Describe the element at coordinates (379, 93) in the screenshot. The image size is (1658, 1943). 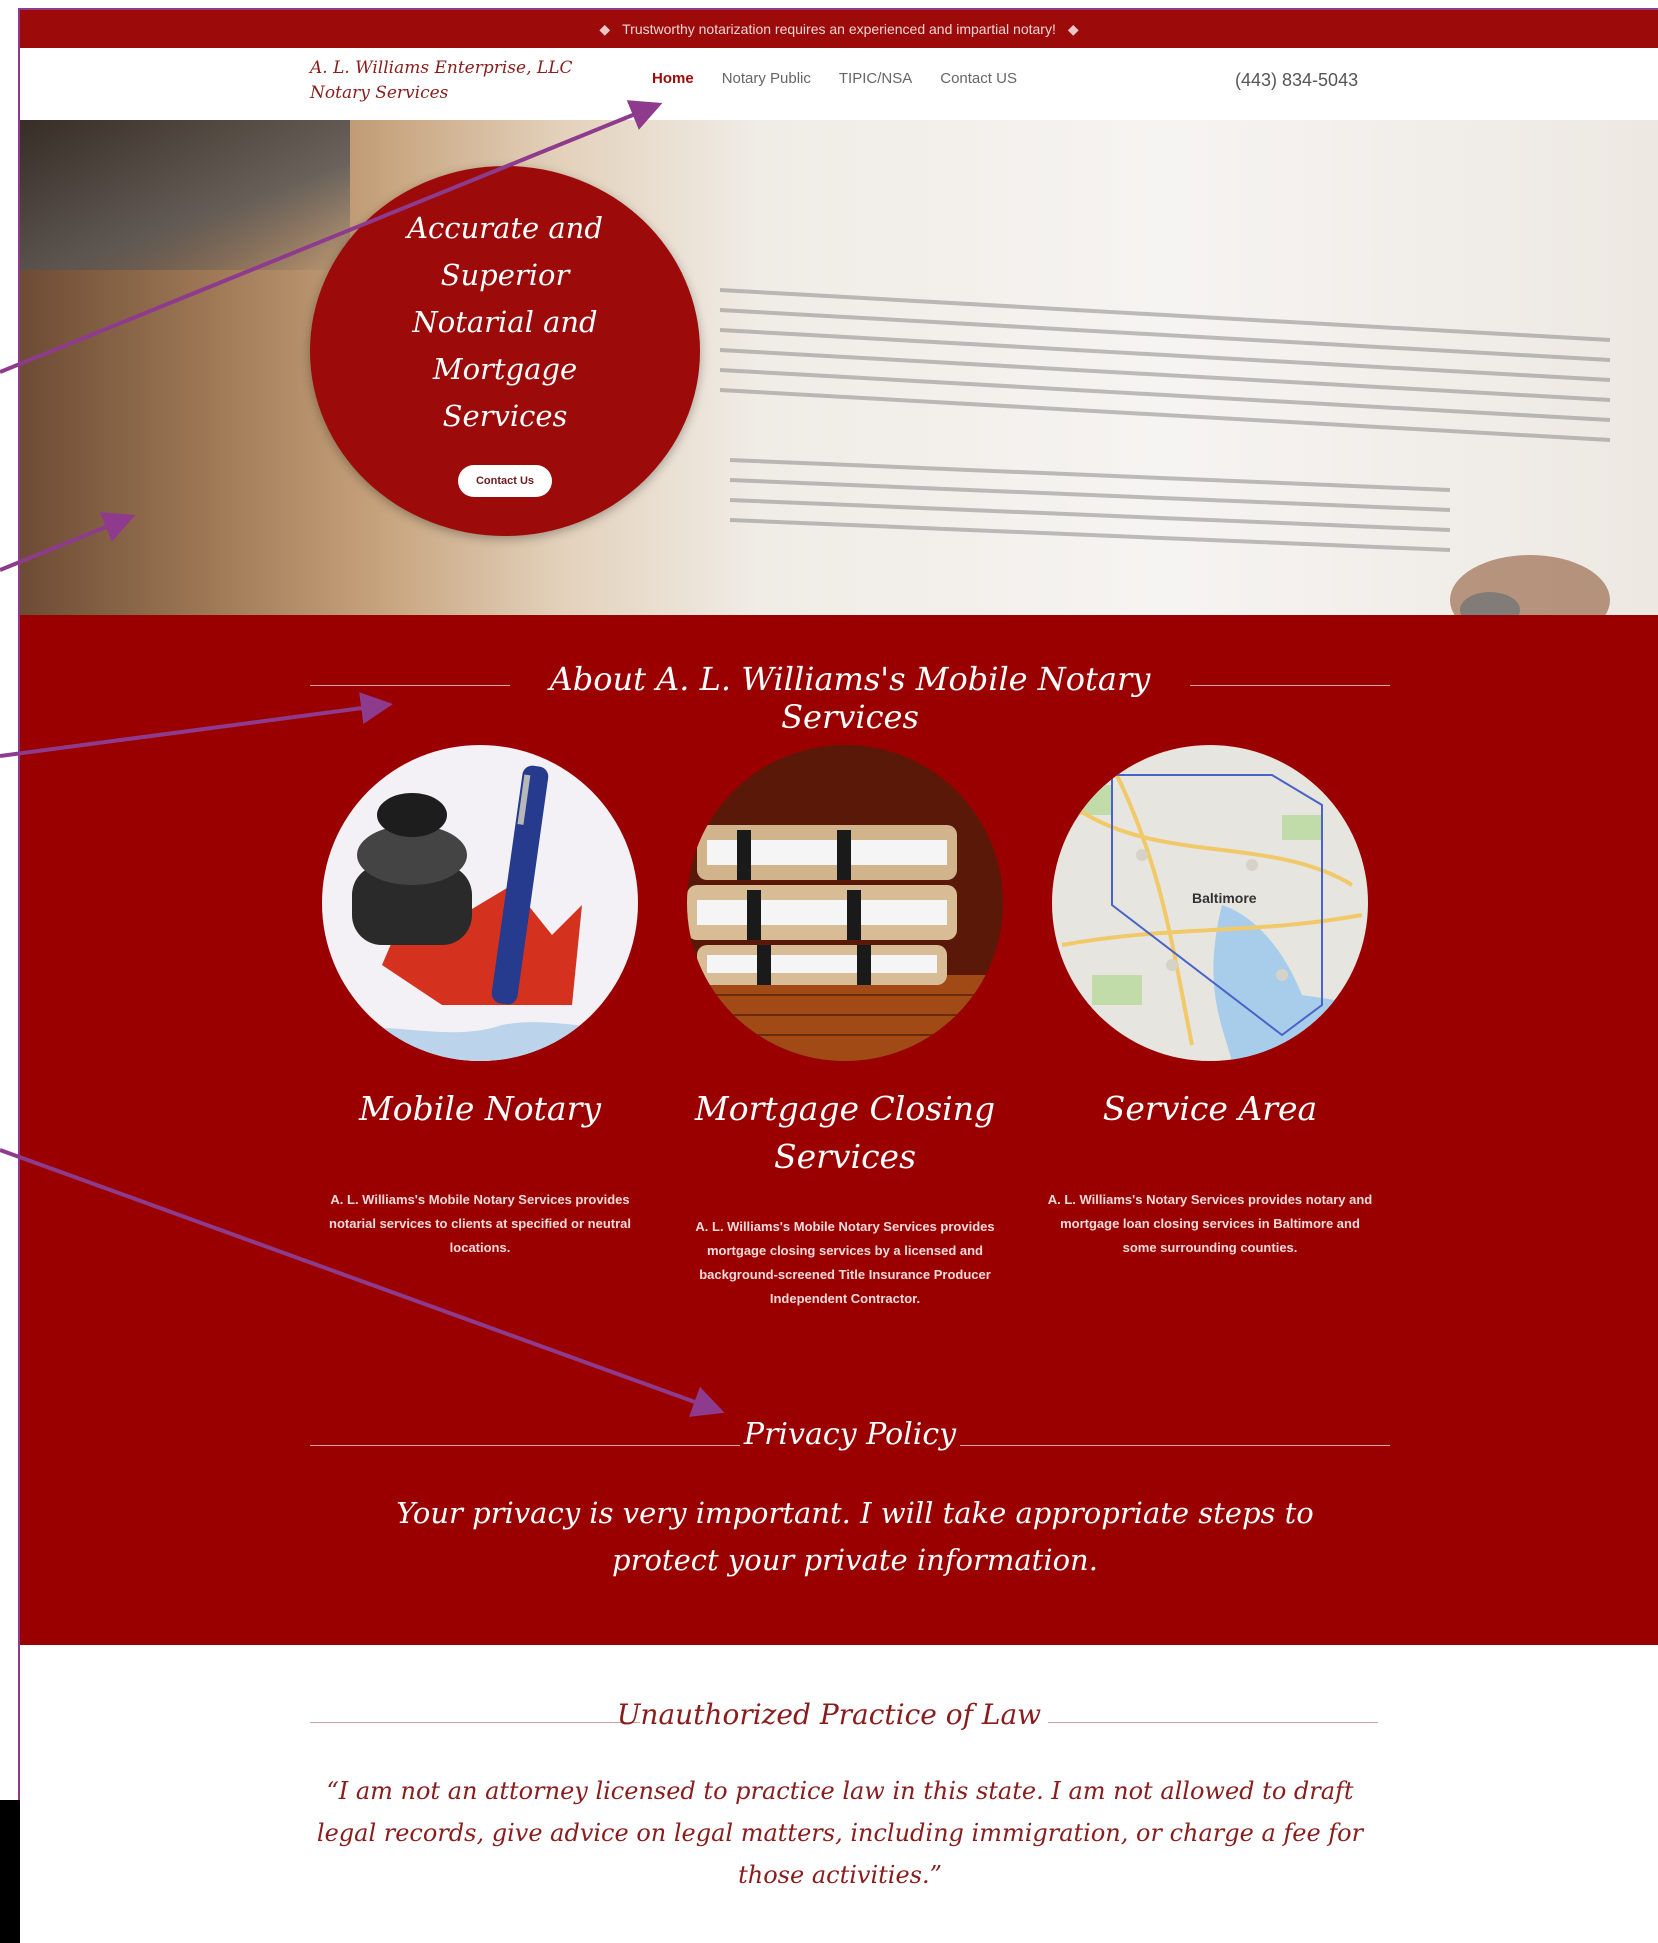
I see `logo-line-2: Notary Services` at that location.